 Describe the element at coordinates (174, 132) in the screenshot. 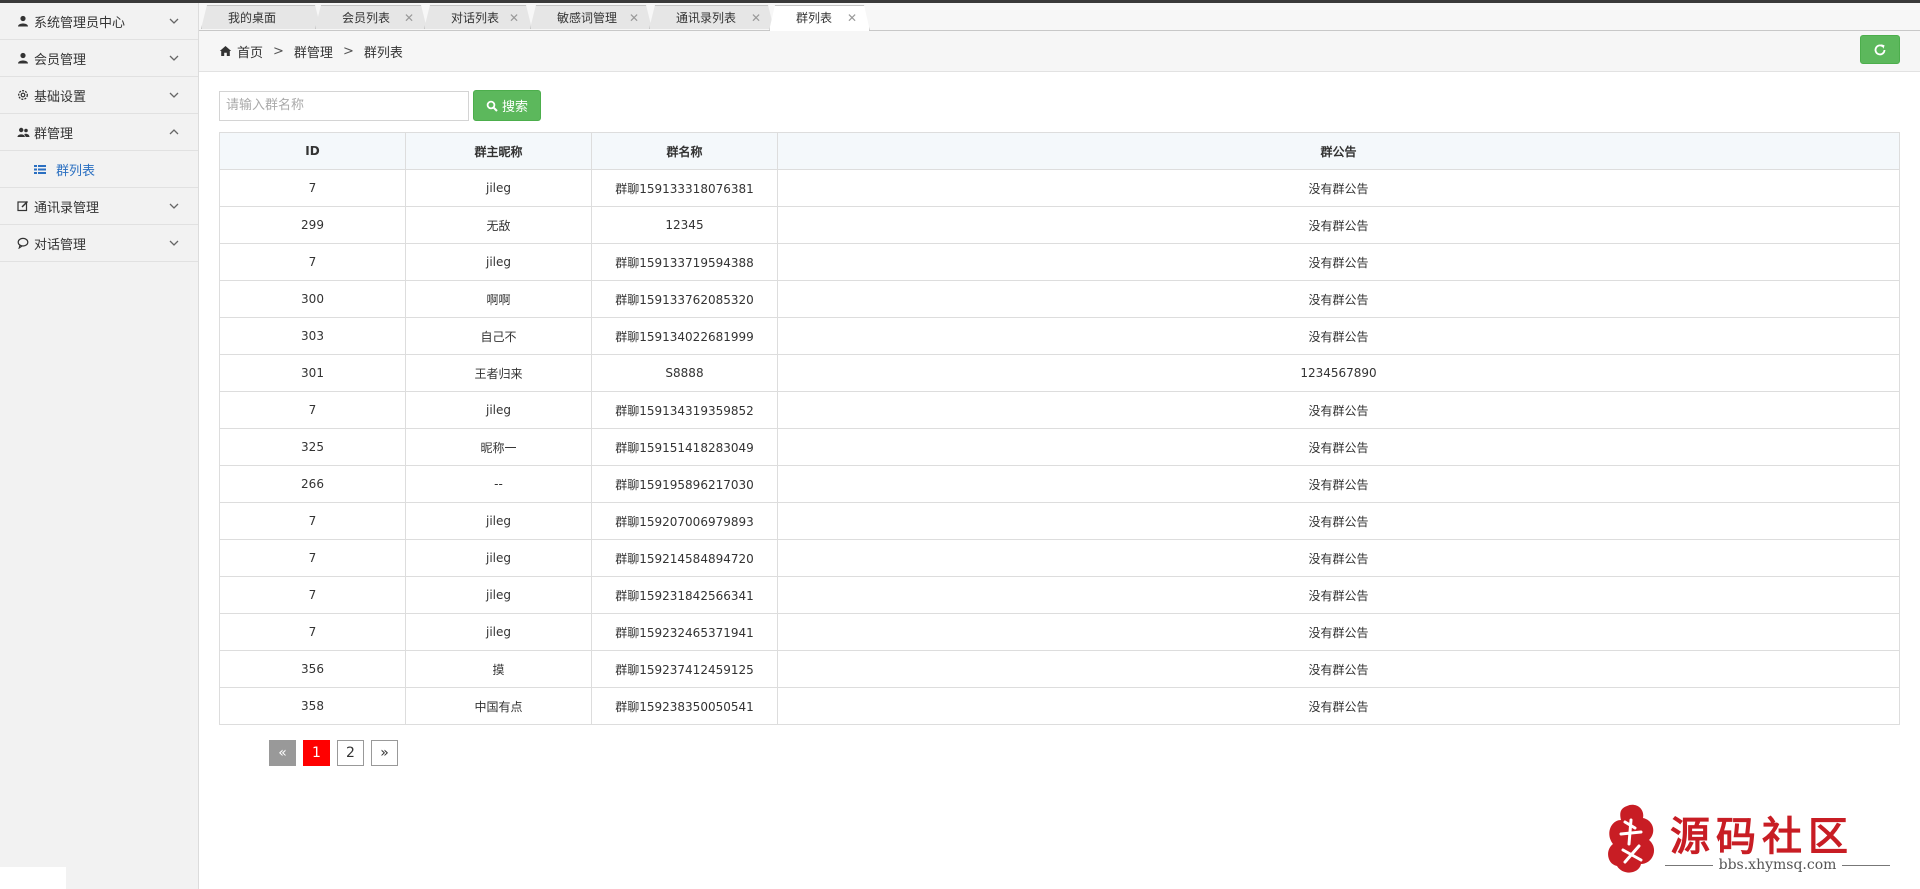

I see `chevron-up-icon` at that location.